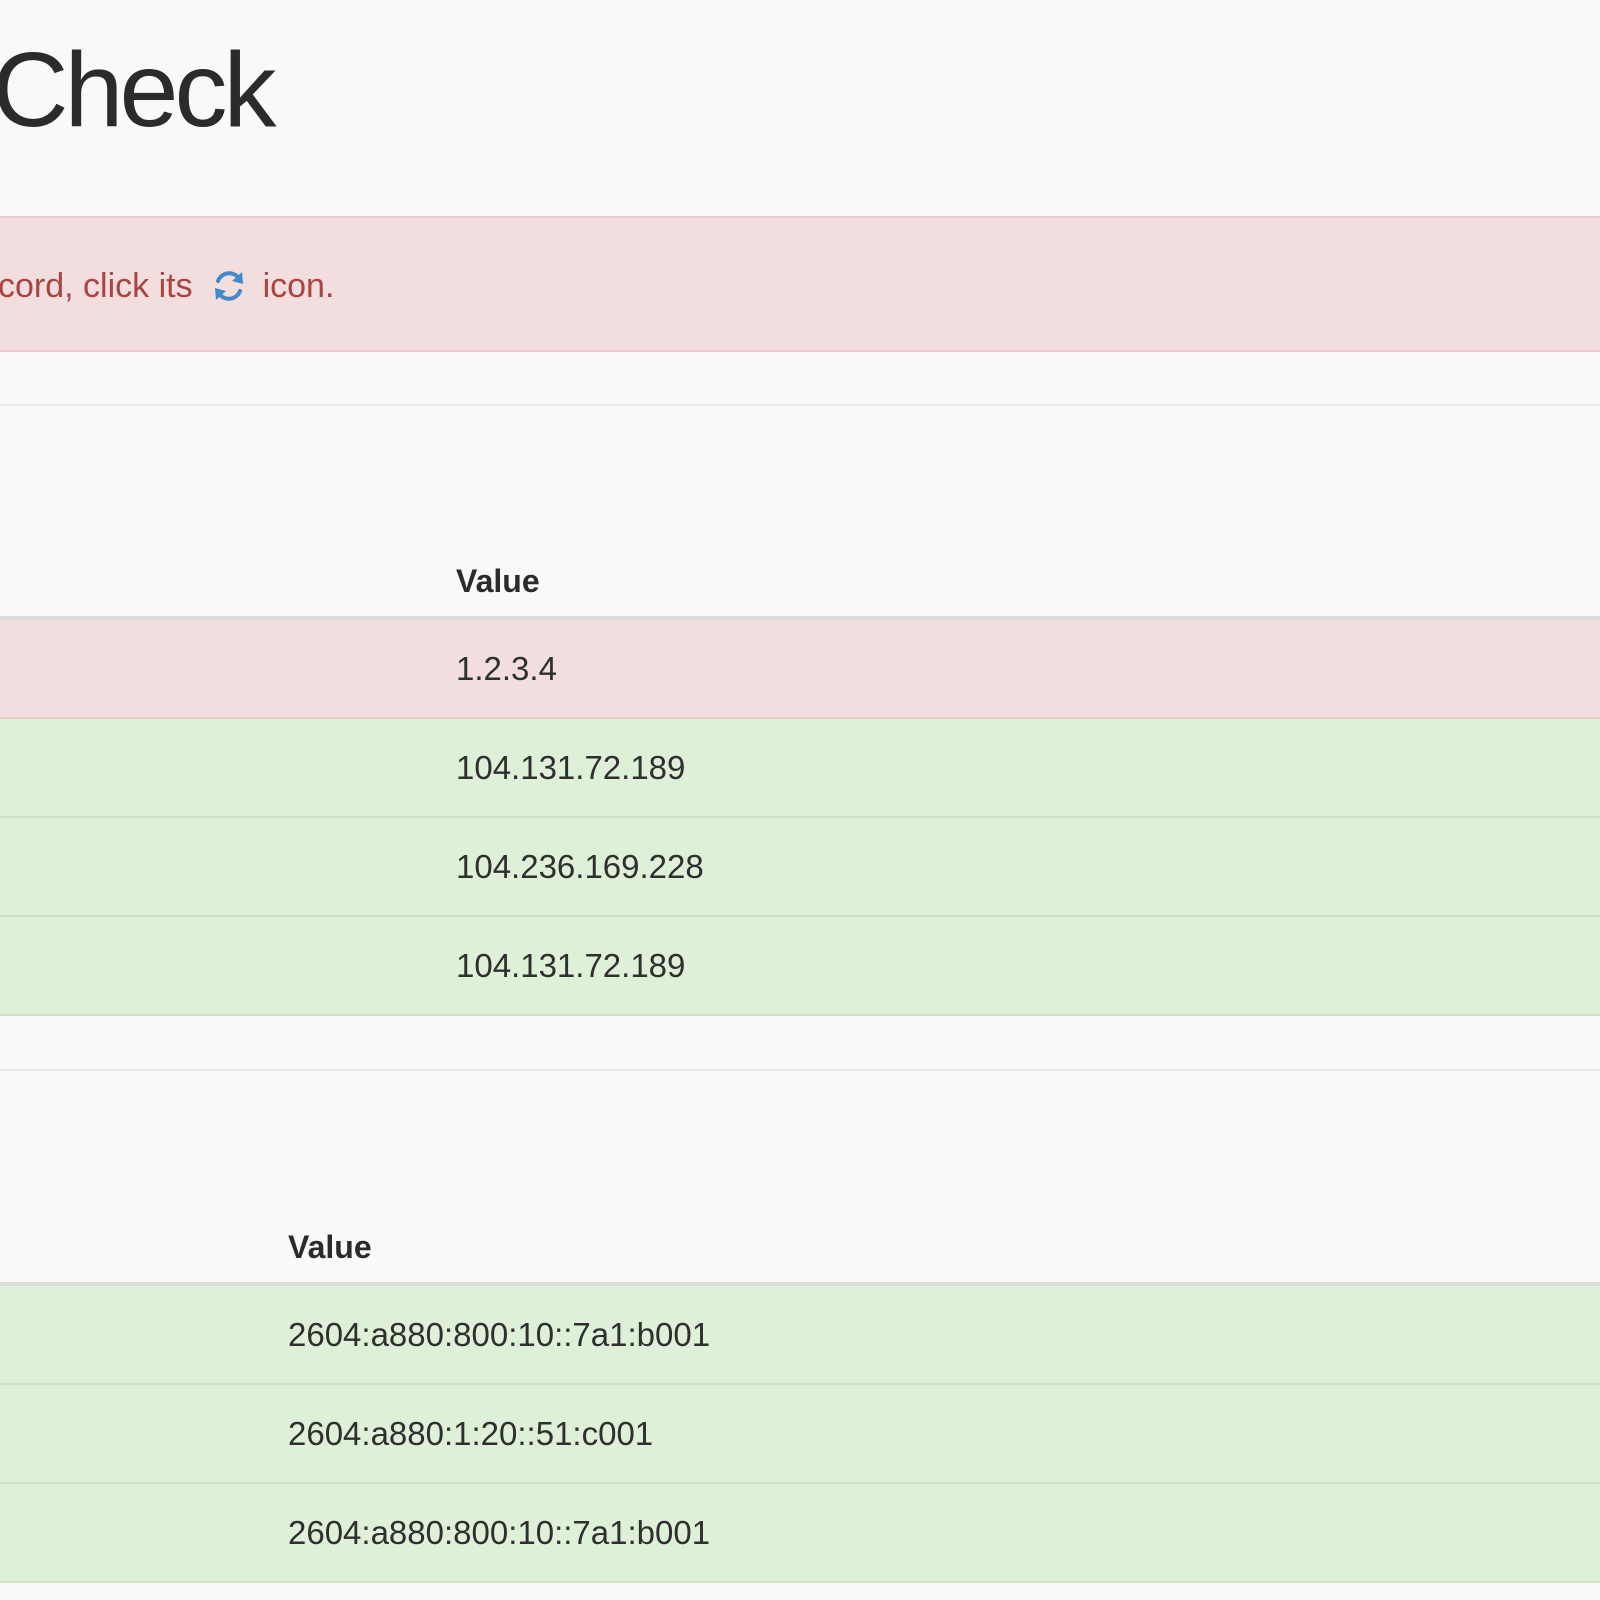  I want to click on record-value: 2604:a880:1:20::51:c001, so click(471, 1433).